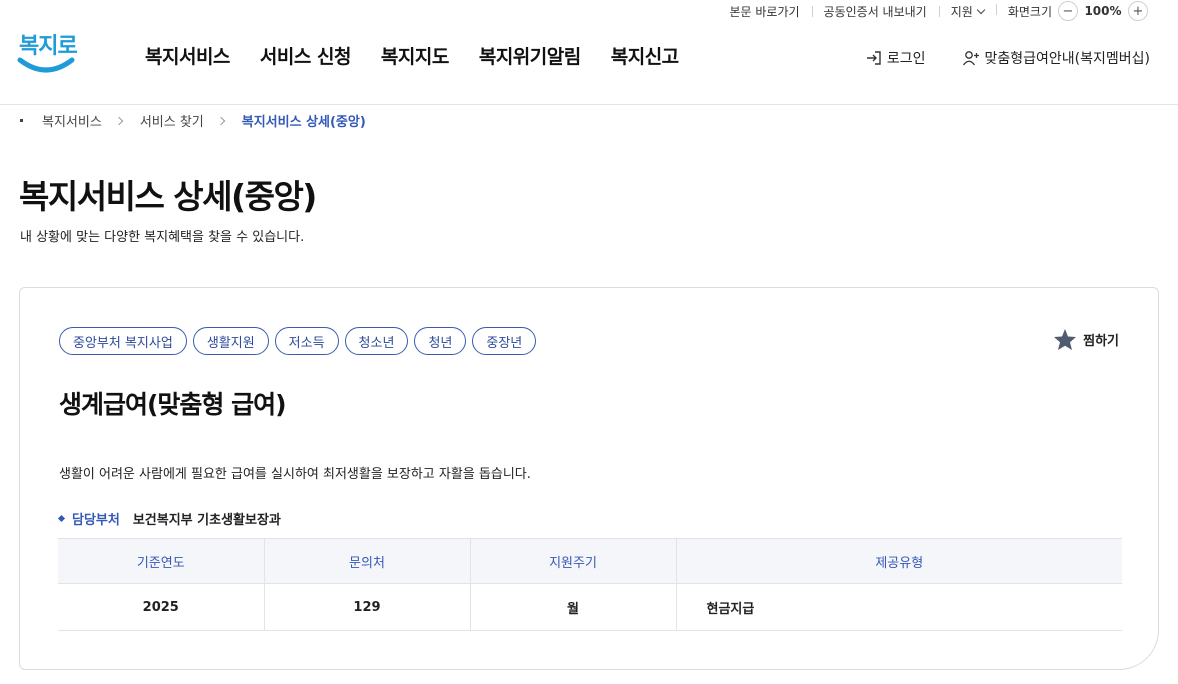  I want to click on nav-item-service-apply: 서비스 신청, so click(306, 55).